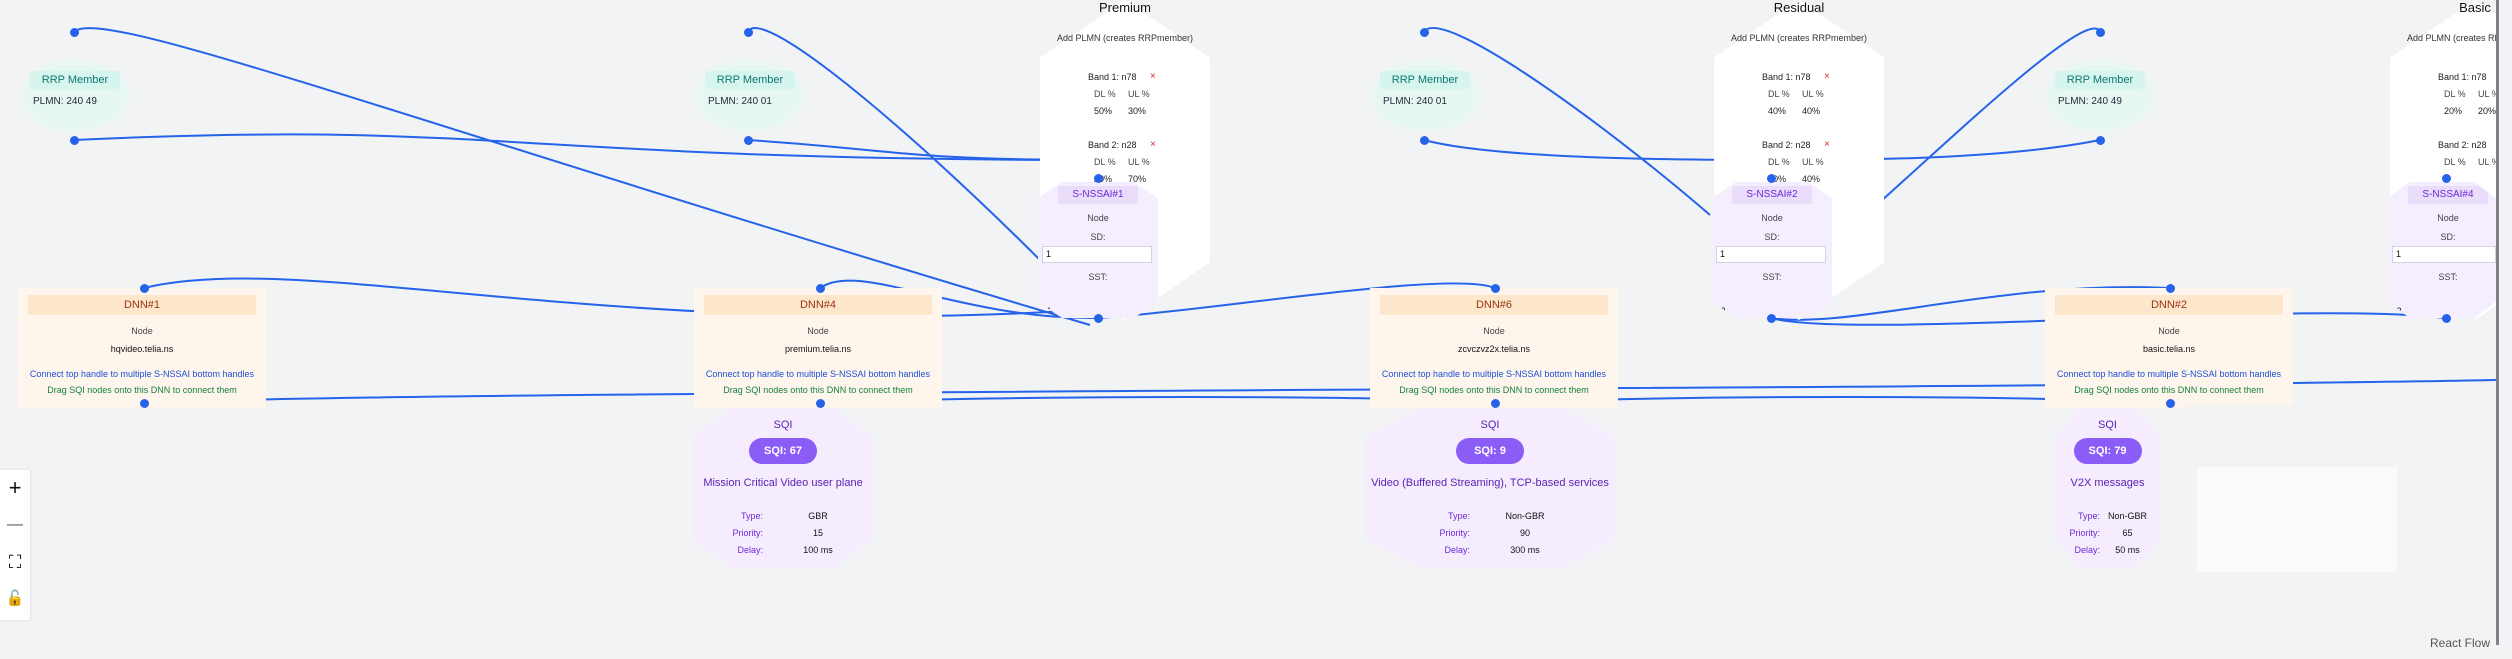  I want to click on ul-value: 30%, so click(1137, 111).